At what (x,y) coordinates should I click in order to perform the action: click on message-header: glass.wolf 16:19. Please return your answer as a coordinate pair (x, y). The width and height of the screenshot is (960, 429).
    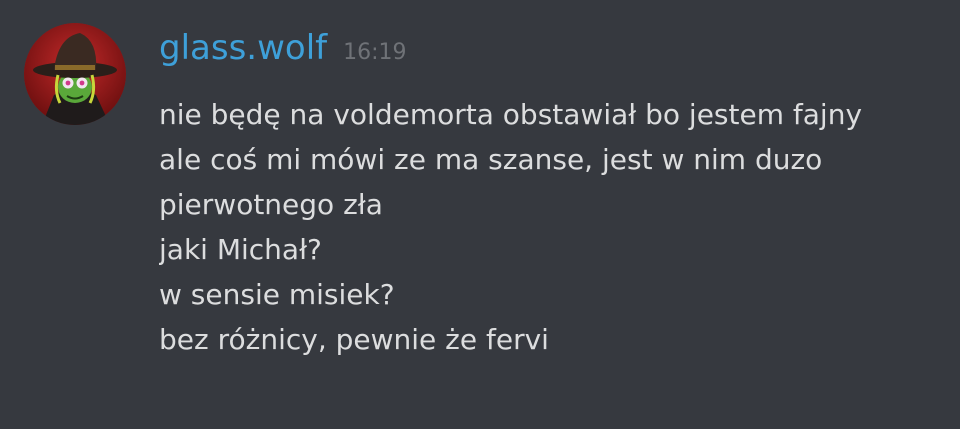
    Looking at the image, I should click on (283, 53).